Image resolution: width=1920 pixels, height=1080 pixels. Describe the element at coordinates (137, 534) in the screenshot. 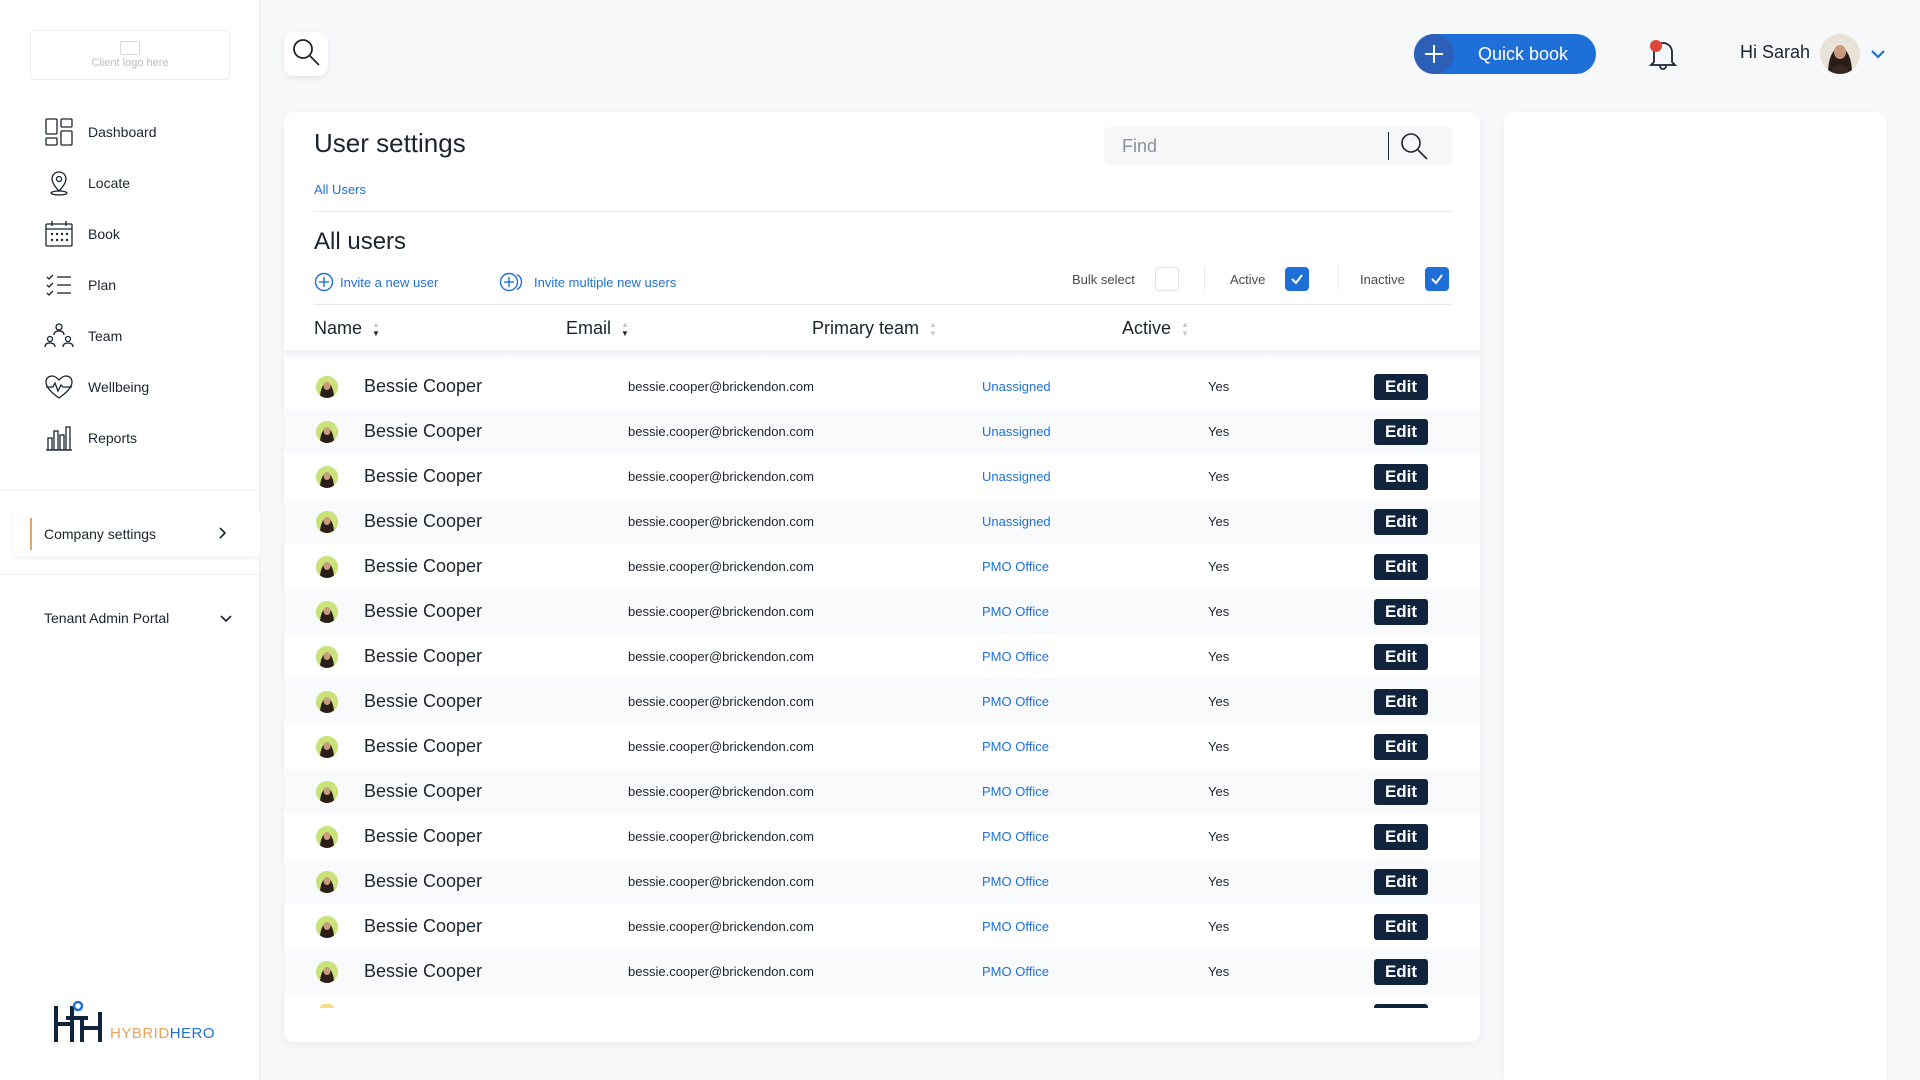

I see `company-settings-item: Company settings` at that location.